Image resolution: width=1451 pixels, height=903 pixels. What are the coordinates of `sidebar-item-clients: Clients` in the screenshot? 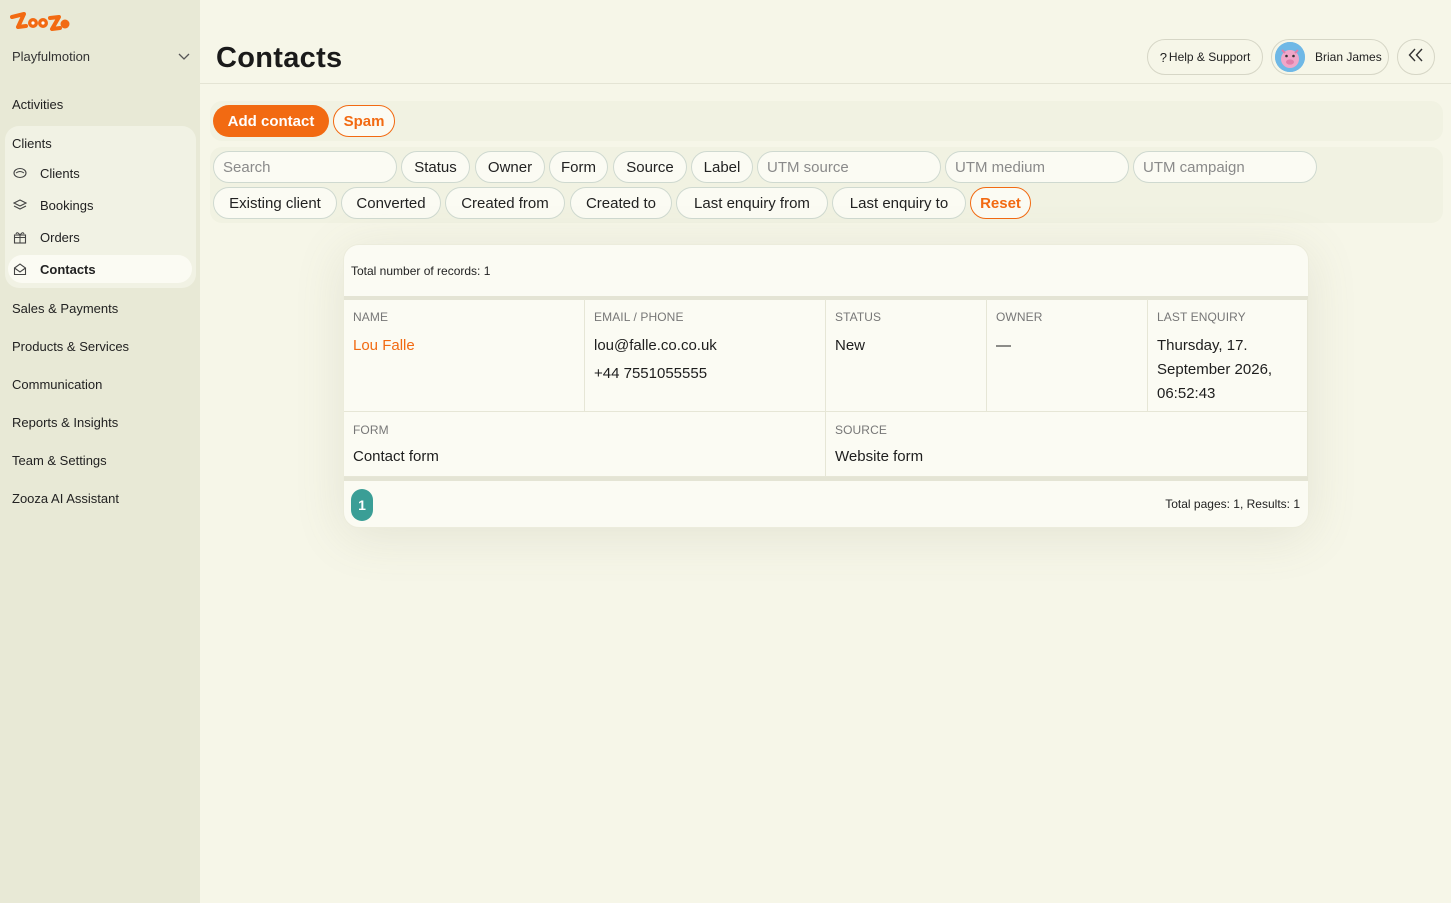 It's located at (100, 173).